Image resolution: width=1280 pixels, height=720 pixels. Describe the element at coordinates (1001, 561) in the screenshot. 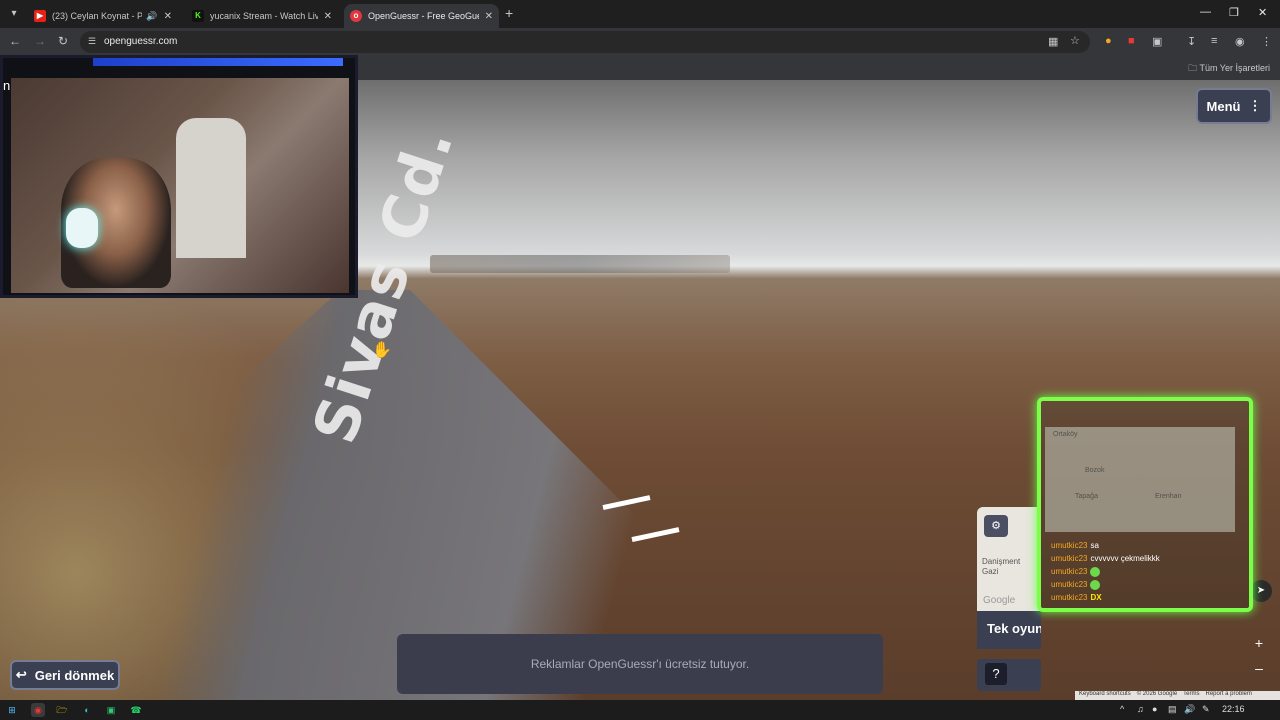

I see `place-label: Danişment` at that location.